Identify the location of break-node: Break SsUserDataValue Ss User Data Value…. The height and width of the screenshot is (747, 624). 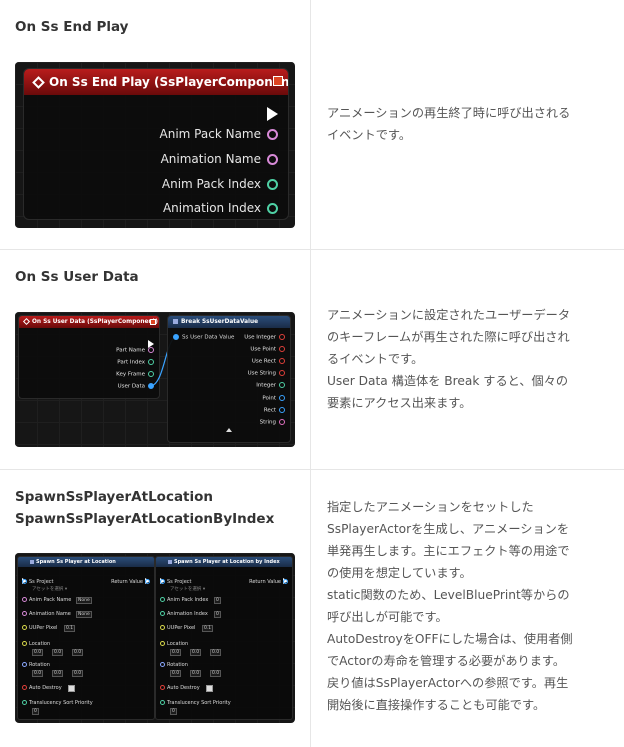
(229, 379).